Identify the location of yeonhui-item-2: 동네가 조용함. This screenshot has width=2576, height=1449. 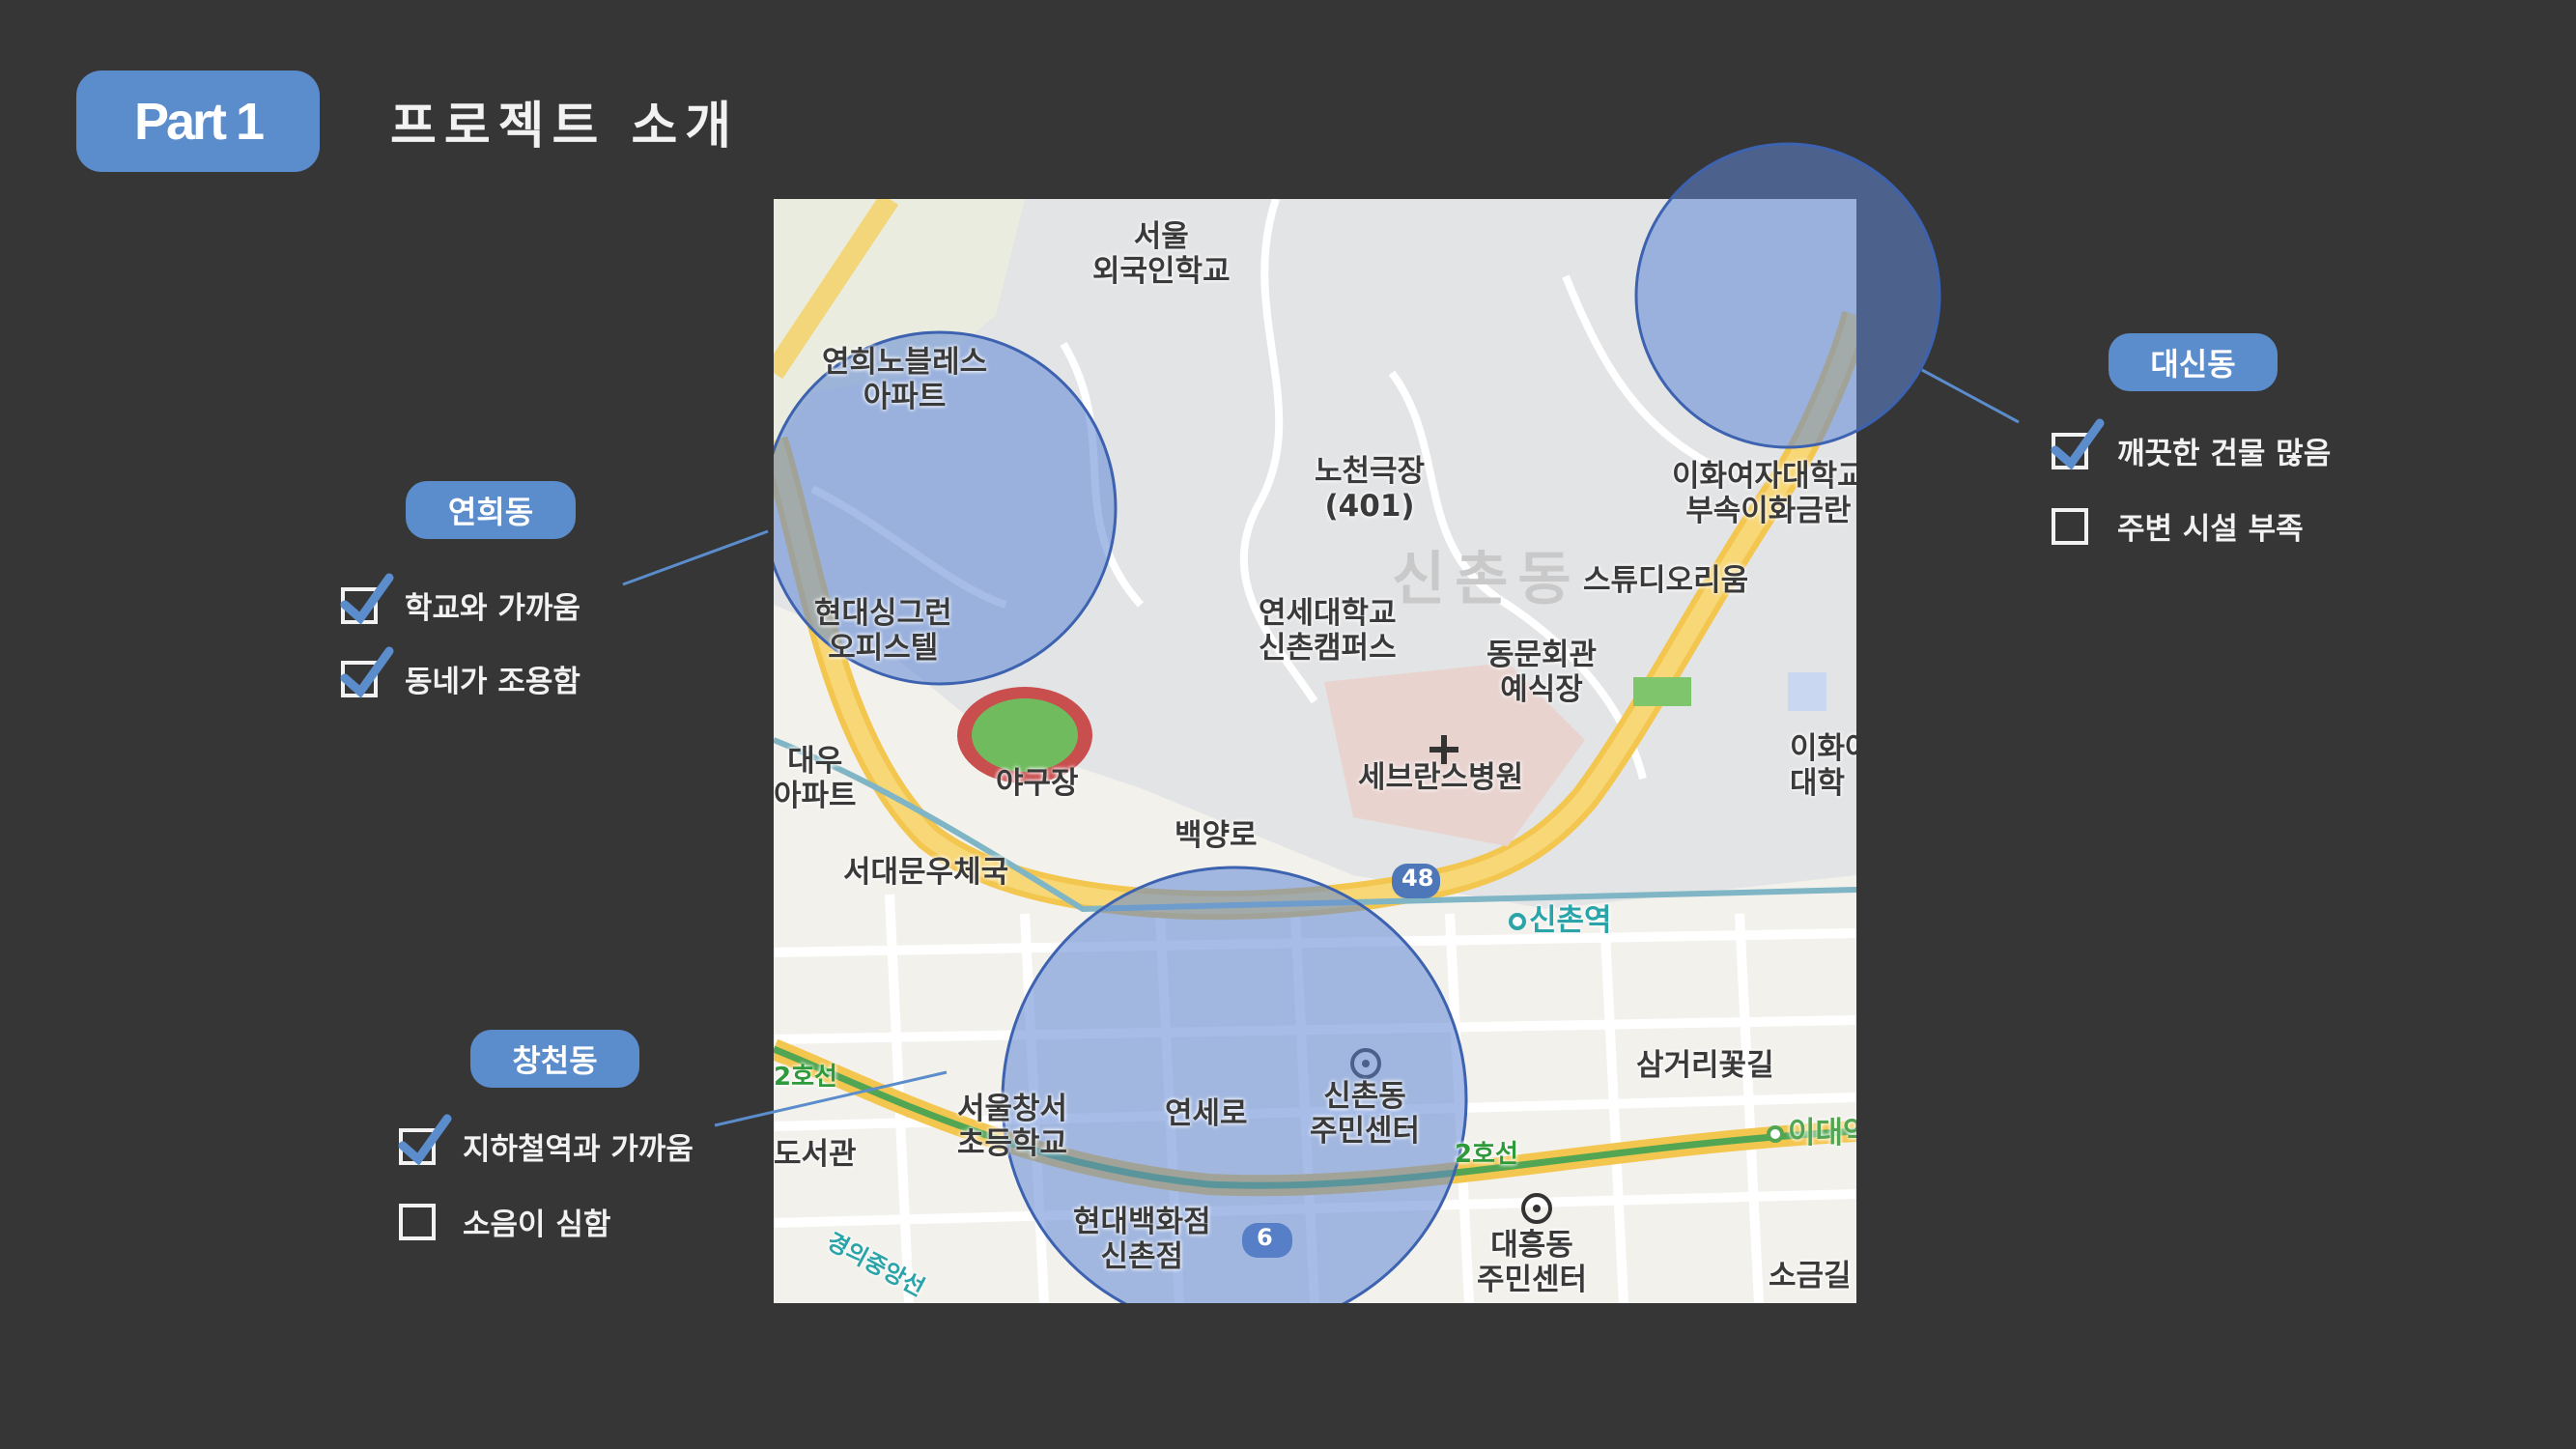
(460, 673).